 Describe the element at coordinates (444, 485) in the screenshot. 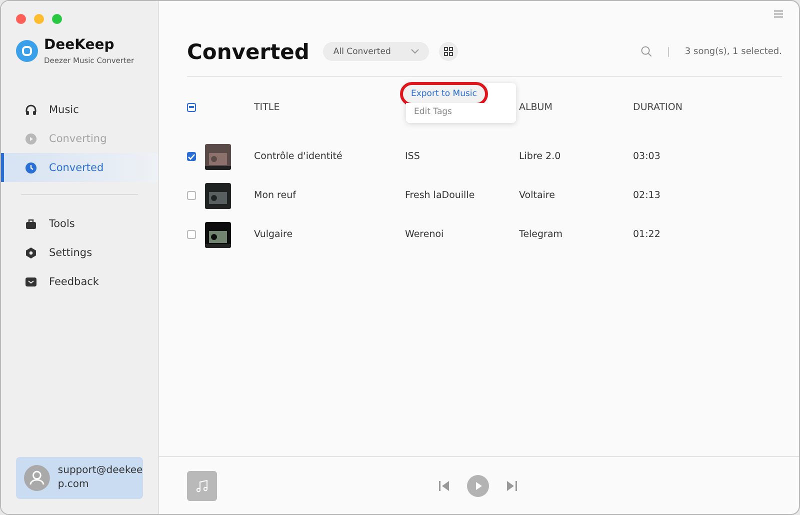

I see `previous-icon` at that location.